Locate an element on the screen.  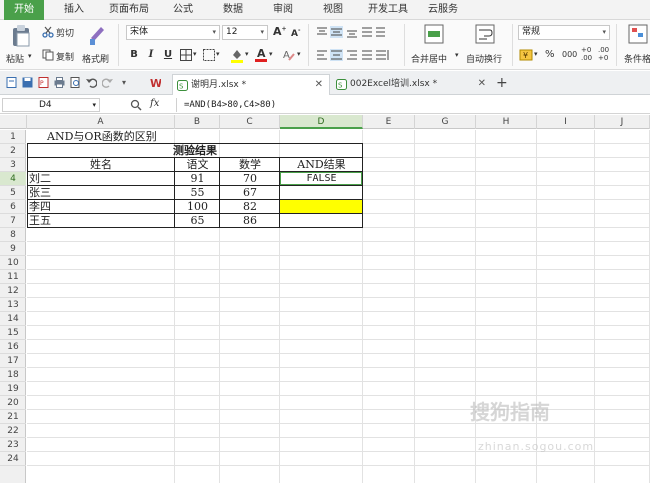
format-painter-icon is located at coordinates (97, 35).